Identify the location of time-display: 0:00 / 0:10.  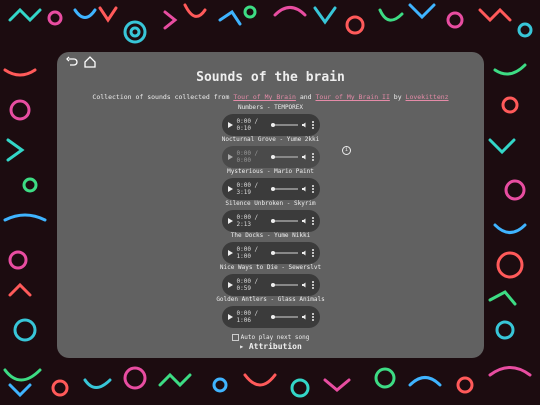
(247, 125).